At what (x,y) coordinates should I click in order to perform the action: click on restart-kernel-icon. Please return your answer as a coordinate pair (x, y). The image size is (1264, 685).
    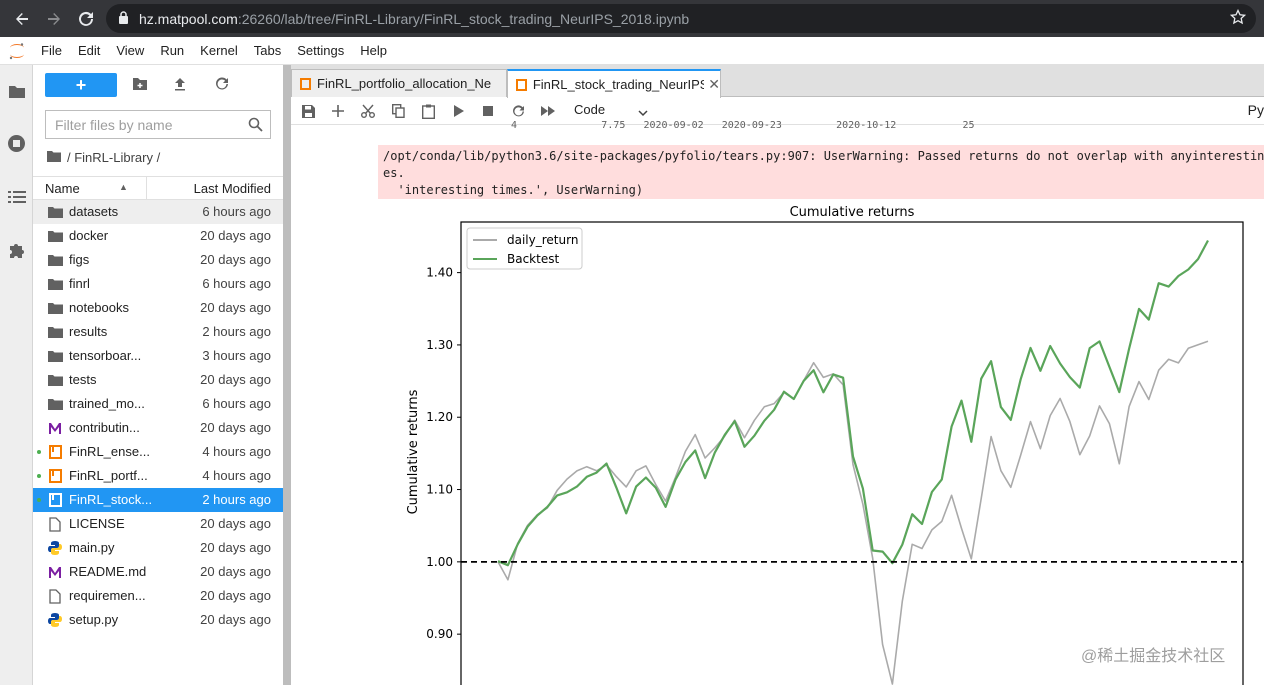
    Looking at the image, I should click on (518, 111).